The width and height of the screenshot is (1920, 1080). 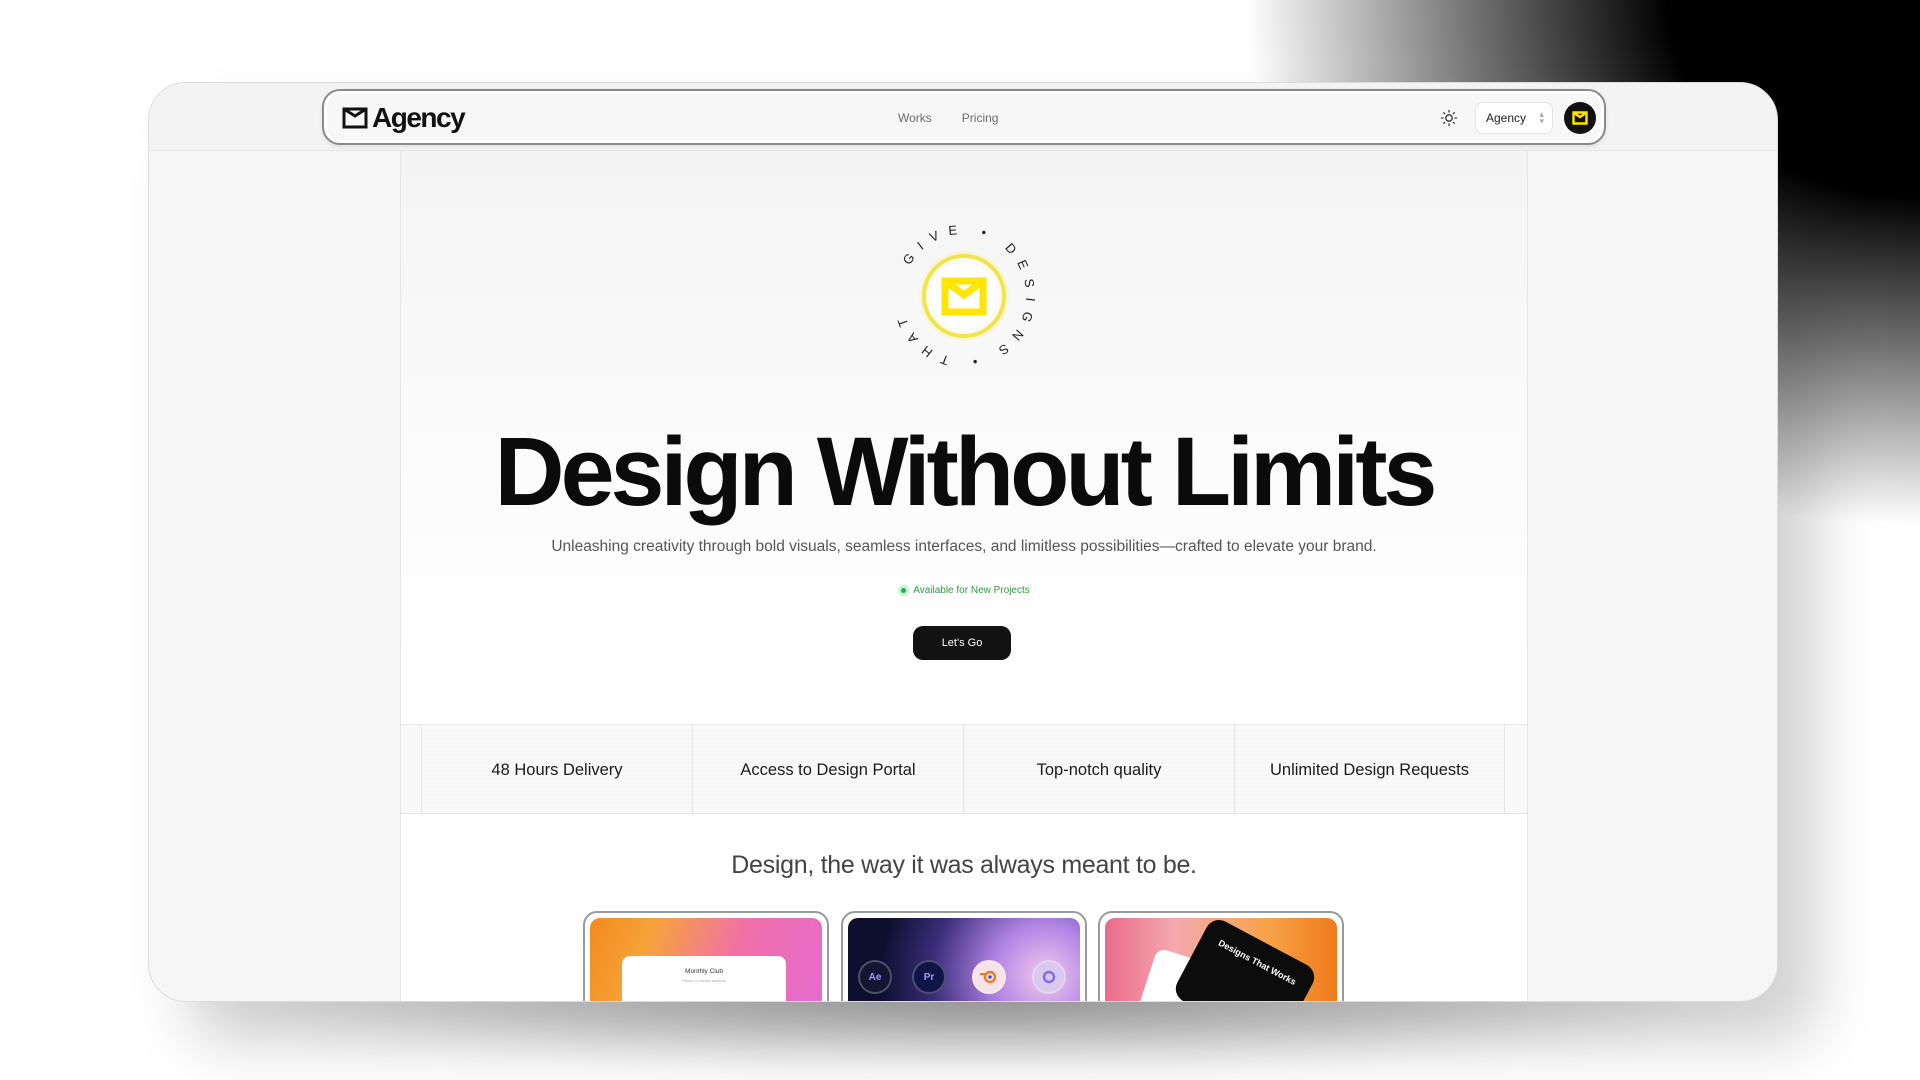 I want to click on showcase-card-pricing: Monthly Club Pause or cancel anytime, so click(x=706, y=956).